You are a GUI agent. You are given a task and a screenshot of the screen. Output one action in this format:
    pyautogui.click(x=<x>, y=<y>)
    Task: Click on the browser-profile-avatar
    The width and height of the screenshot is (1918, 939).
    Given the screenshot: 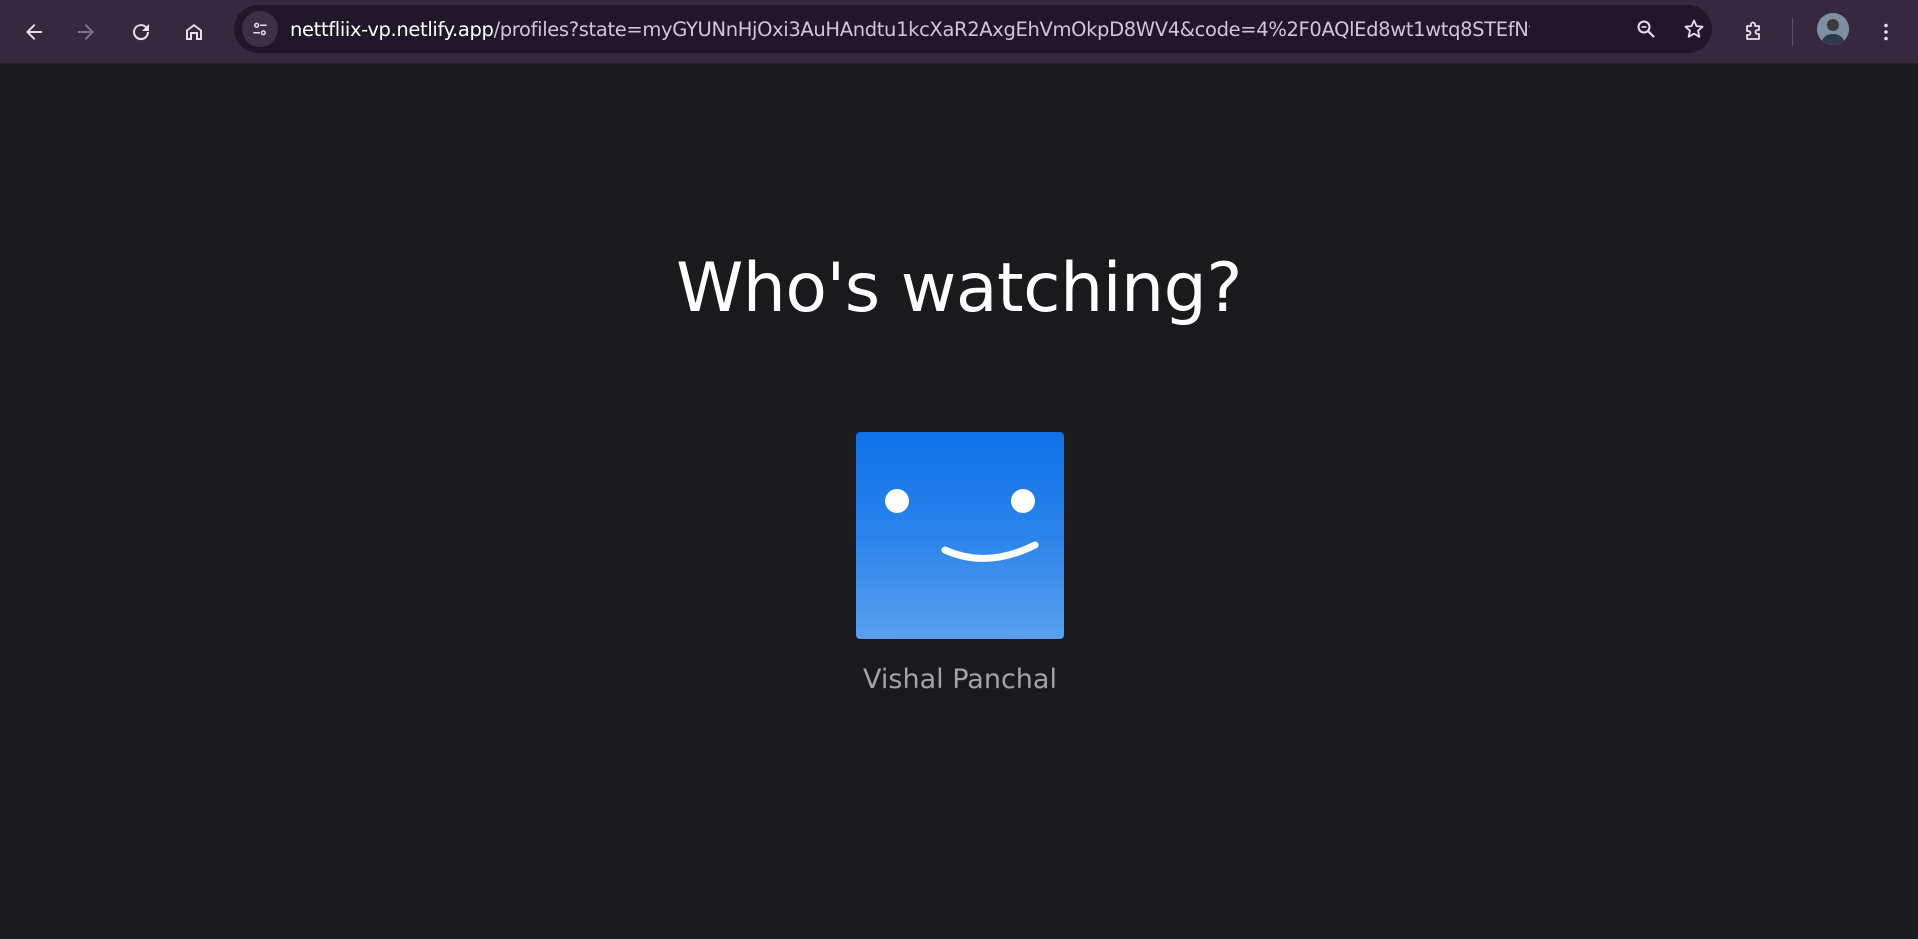 What is the action you would take?
    pyautogui.click(x=1833, y=29)
    